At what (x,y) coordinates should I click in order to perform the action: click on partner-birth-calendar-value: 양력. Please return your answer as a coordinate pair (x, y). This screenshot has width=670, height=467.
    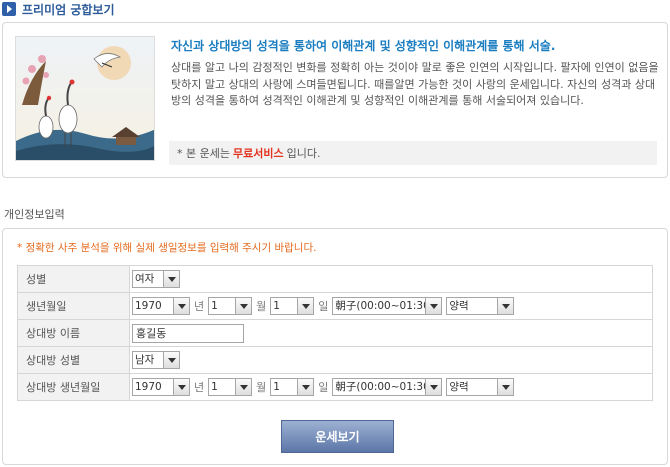
    Looking at the image, I should click on (459, 387).